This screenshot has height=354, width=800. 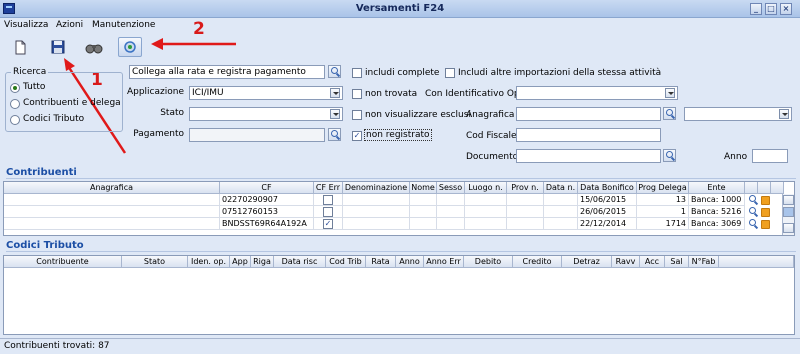 I want to click on col-acc: Acc, so click(x=652, y=262).